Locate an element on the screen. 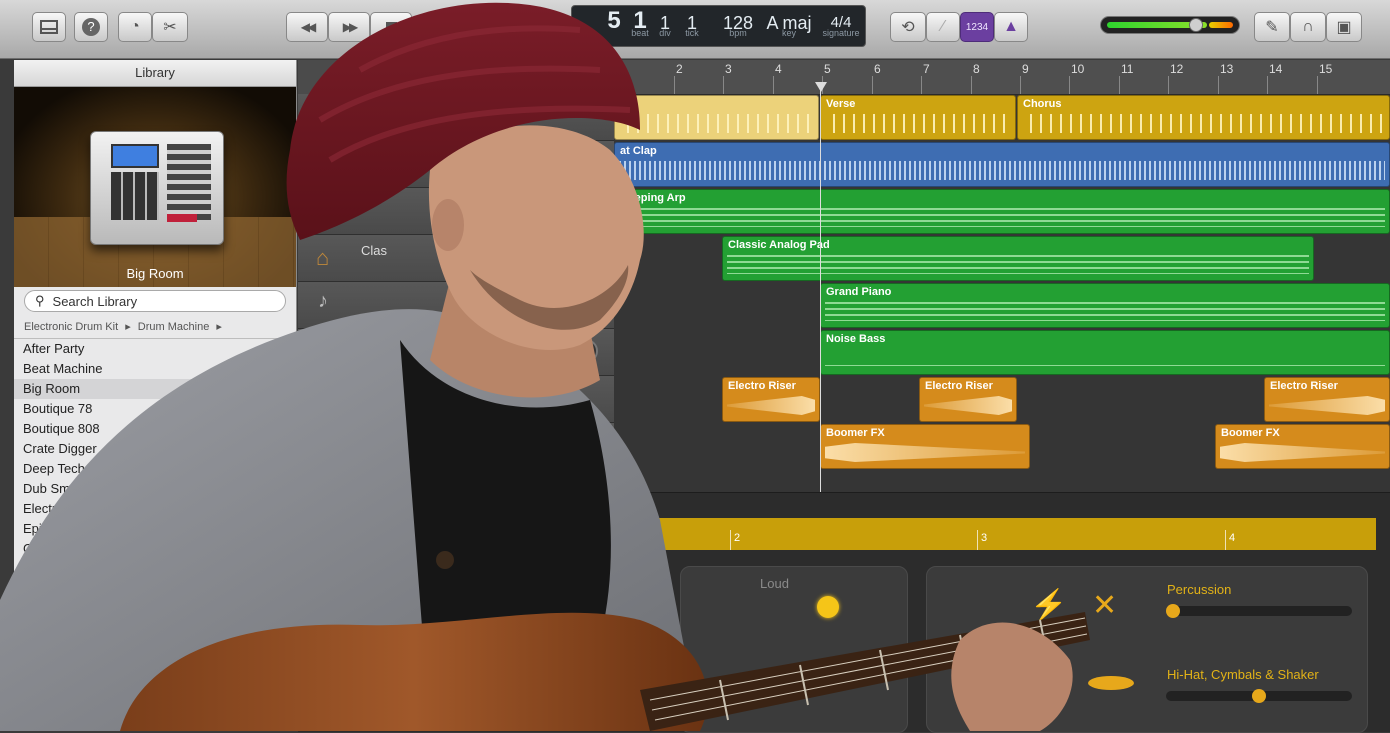  media-browser-button: ▣ is located at coordinates (1344, 27).